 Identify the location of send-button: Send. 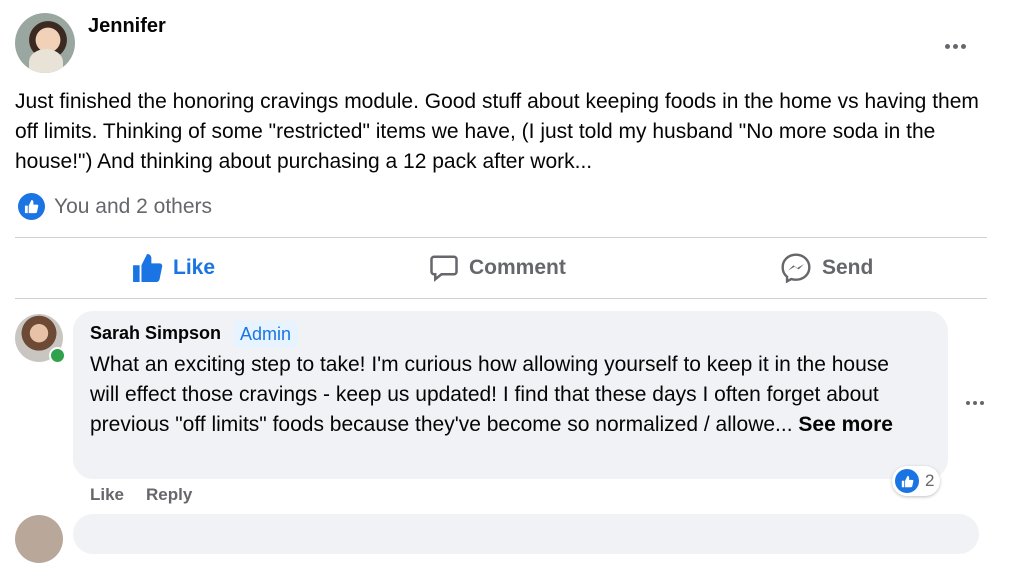
(826, 268).